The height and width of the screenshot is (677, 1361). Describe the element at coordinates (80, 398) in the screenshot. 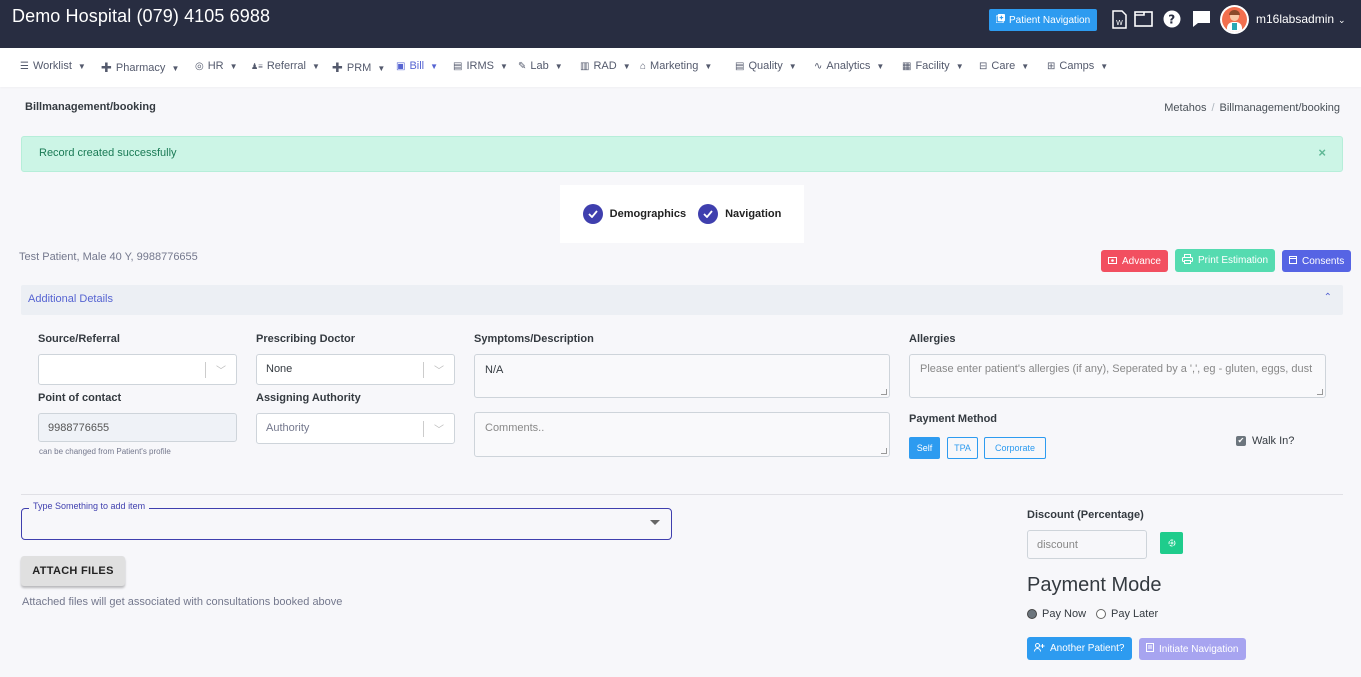

I see `point-of-contact-label: Point of contact` at that location.